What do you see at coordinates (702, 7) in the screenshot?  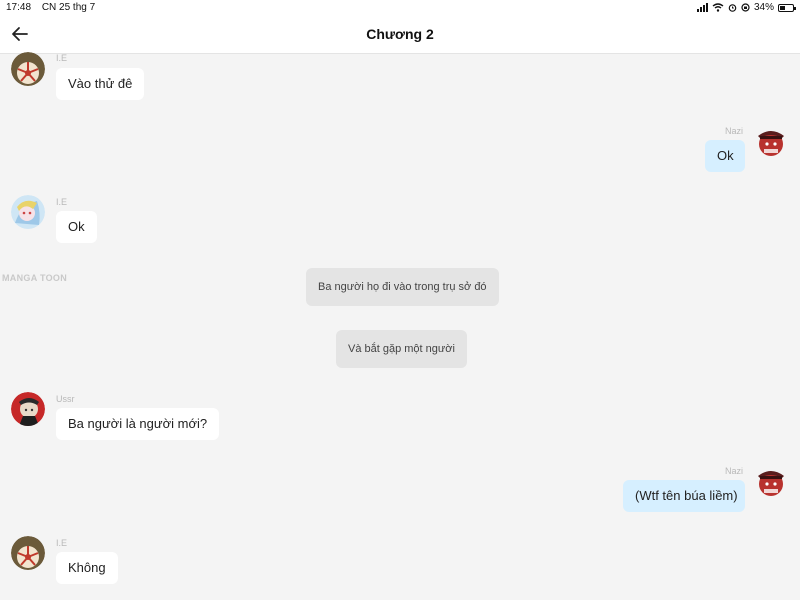 I see `signal-icon` at bounding box center [702, 7].